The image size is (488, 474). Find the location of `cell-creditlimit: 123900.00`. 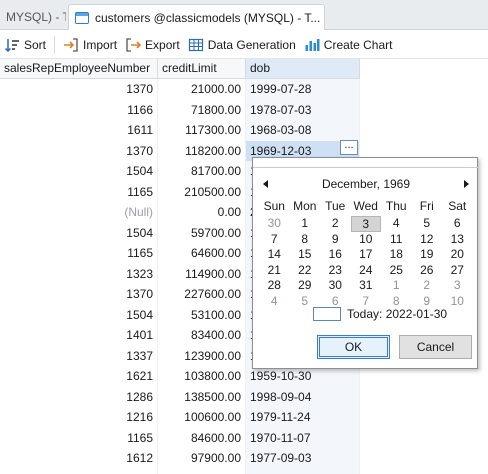

cell-creditlimit: 123900.00 is located at coordinates (202, 355).